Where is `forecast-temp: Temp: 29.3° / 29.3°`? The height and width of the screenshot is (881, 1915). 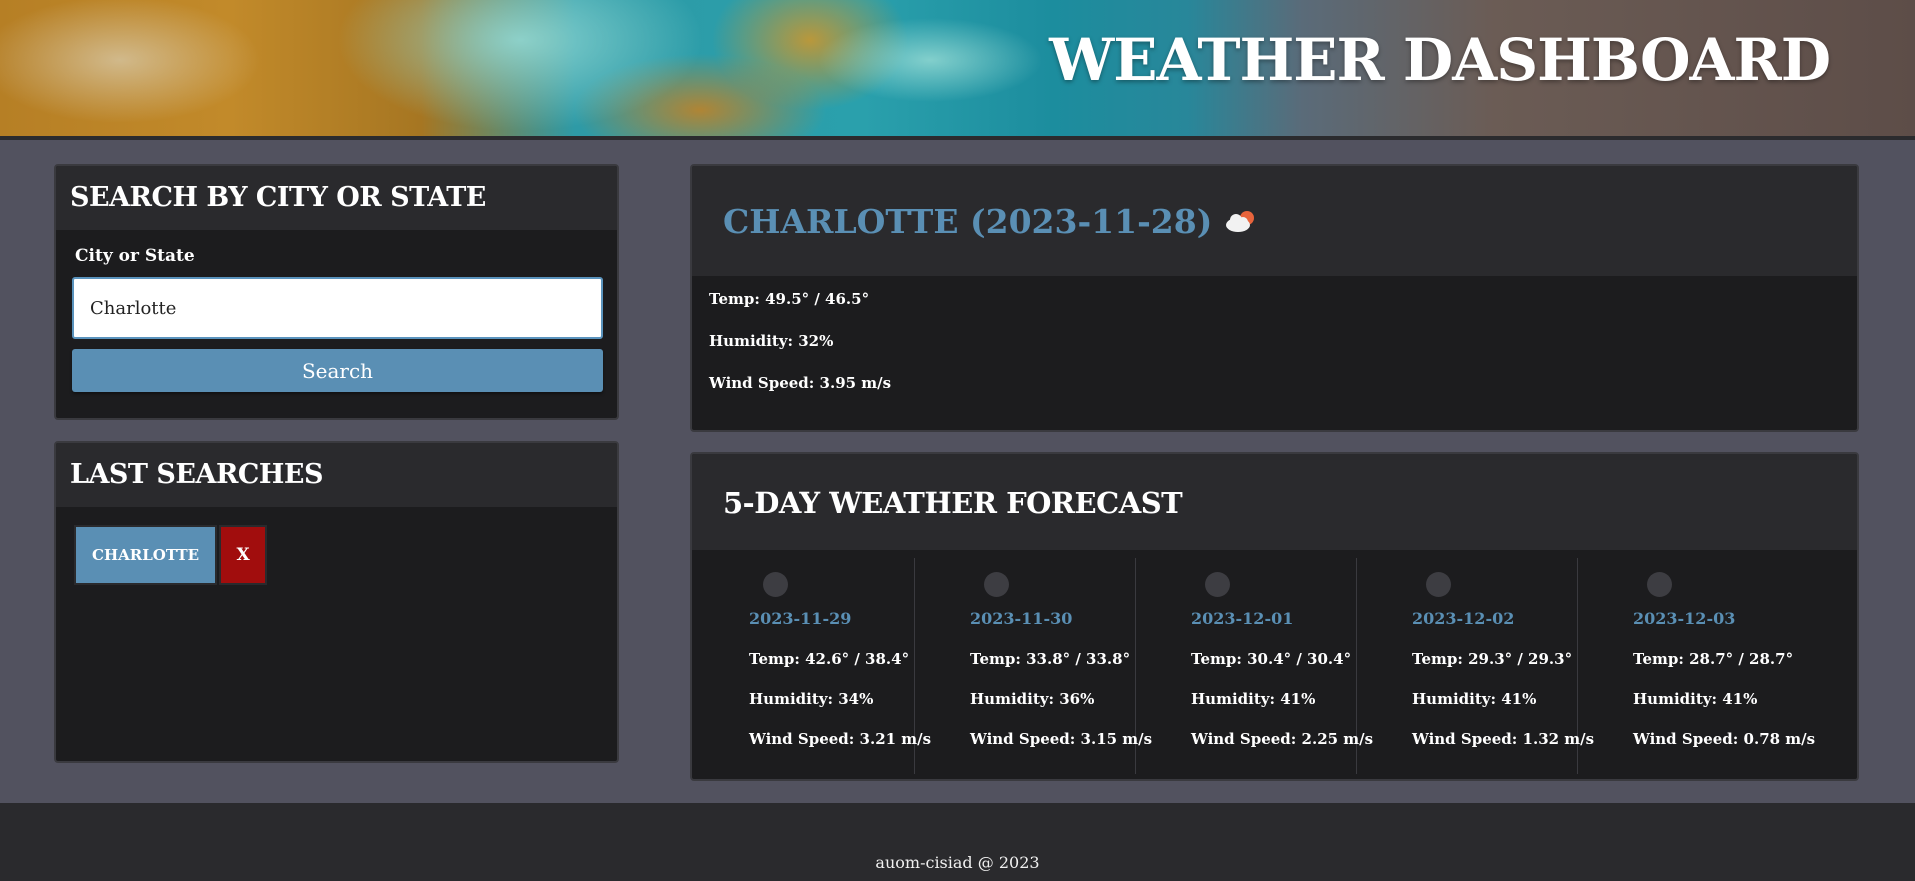 forecast-temp: Temp: 29.3° / 29.3° is located at coordinates (1492, 659).